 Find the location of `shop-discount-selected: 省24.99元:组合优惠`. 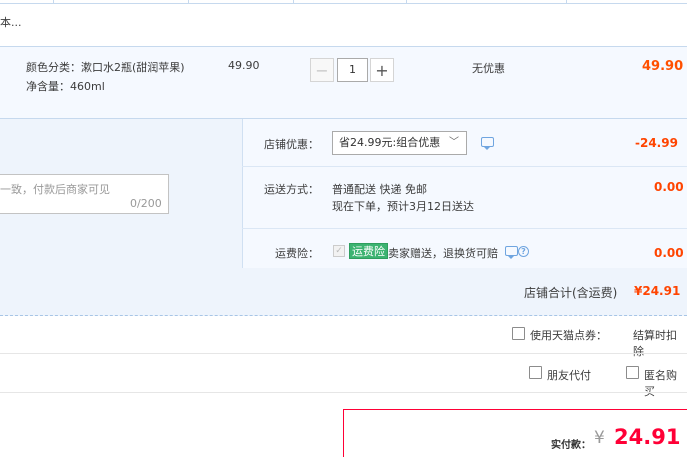

shop-discount-selected: 省24.99元:组合优惠 is located at coordinates (390, 142).